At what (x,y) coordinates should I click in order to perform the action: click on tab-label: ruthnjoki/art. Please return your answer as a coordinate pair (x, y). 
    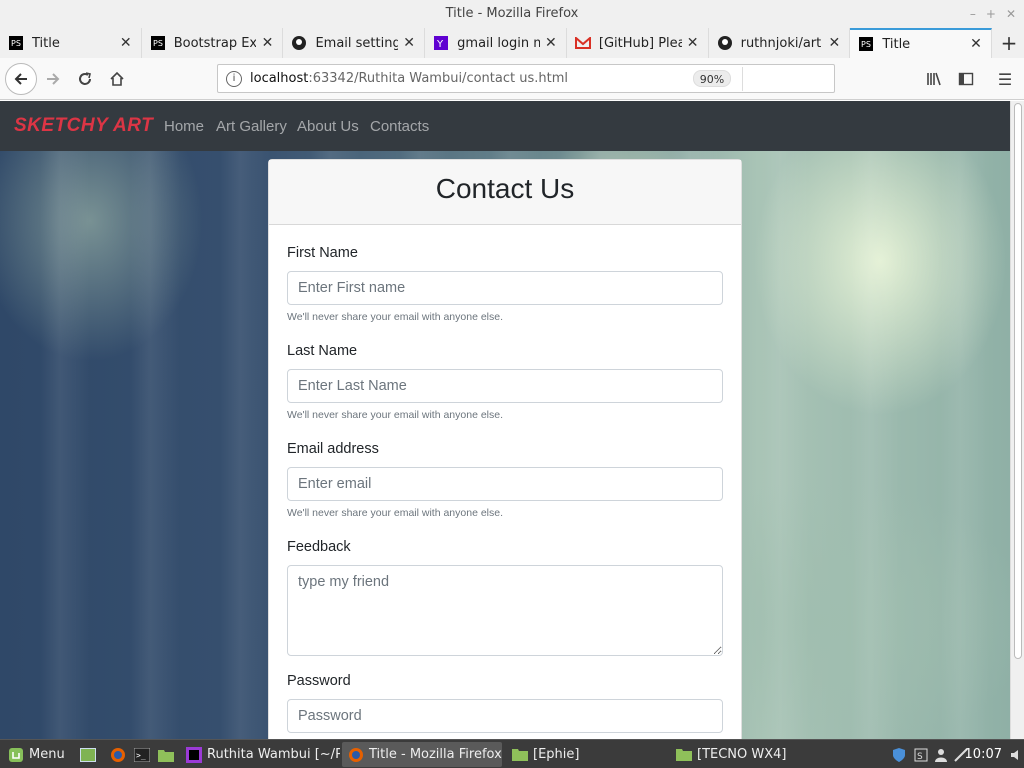
    Looking at the image, I should click on (781, 43).